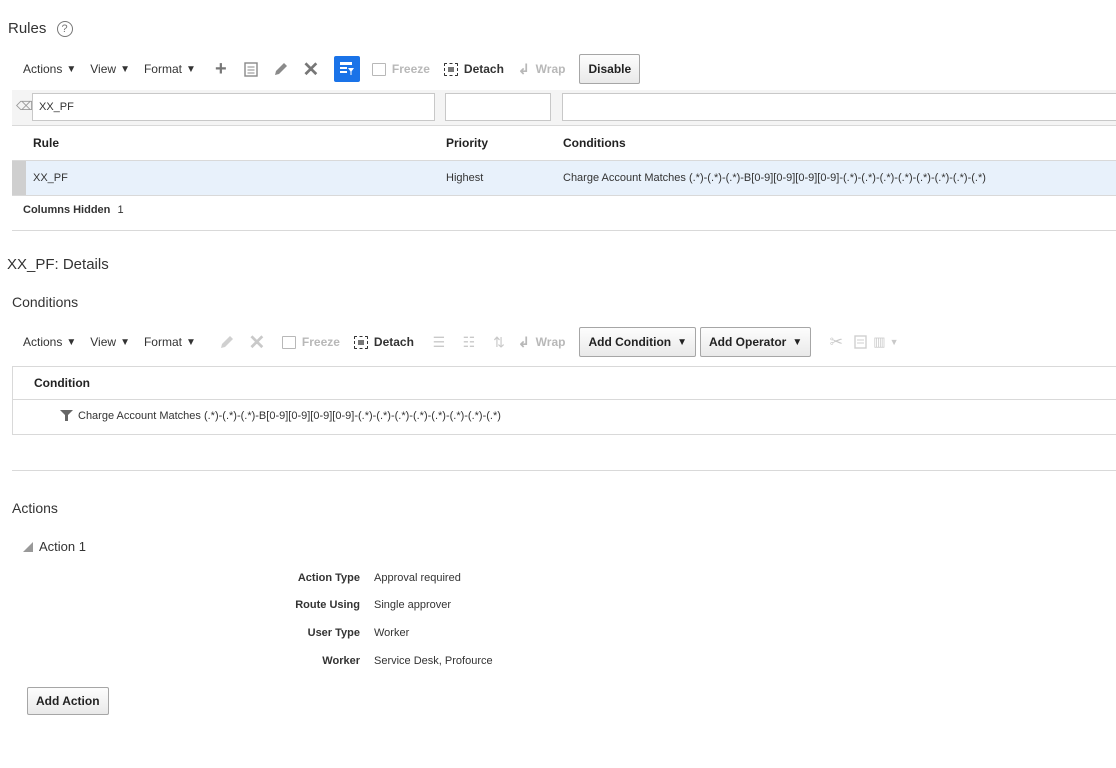  Describe the element at coordinates (67, 210) in the screenshot. I see `columns-hidden-label: Columns Hidden` at that location.